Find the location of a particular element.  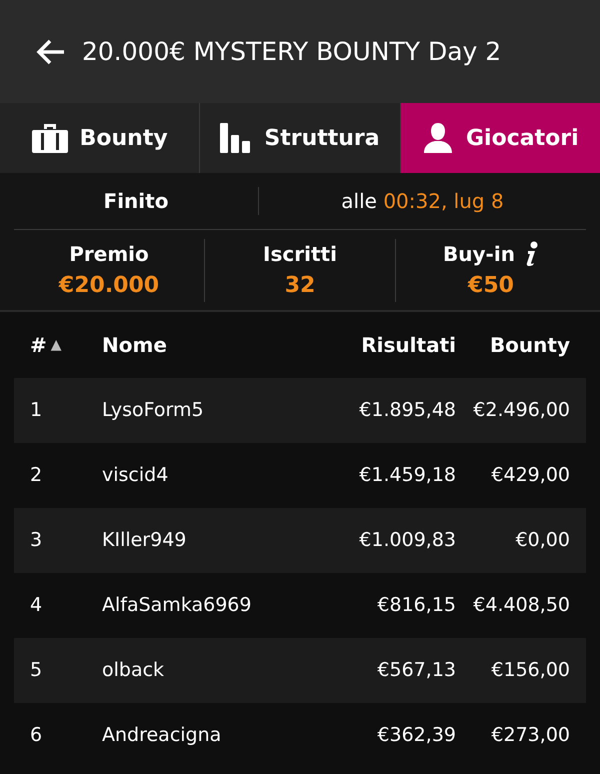

name-cell-text: KIller949 is located at coordinates (145, 541).